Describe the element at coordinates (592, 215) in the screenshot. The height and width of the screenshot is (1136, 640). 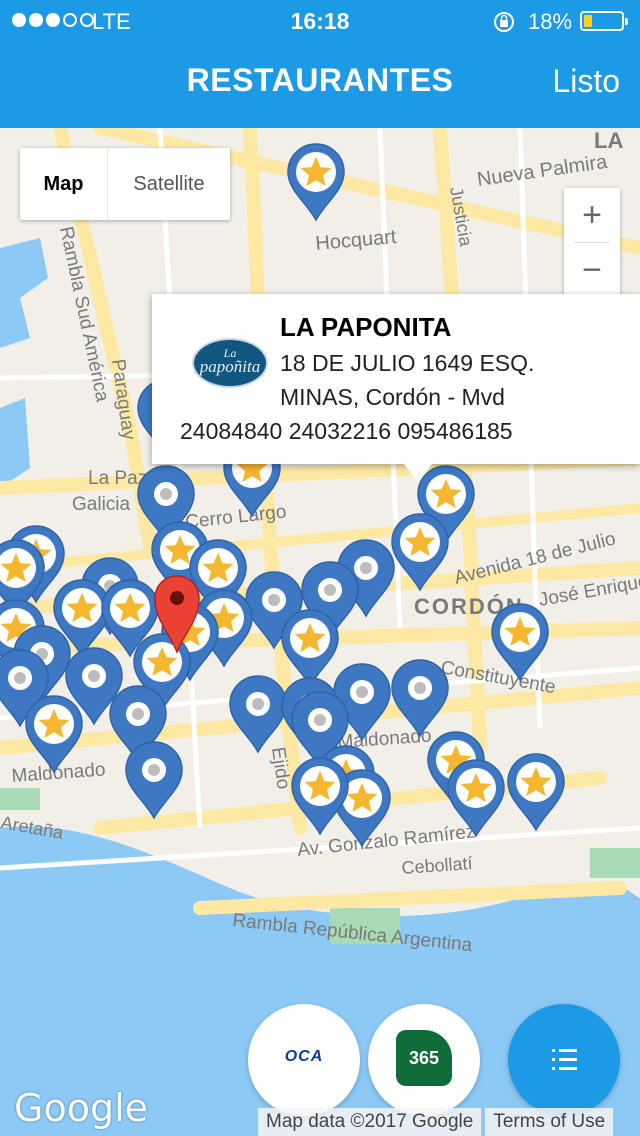
I see `zoom-in-button: +` at that location.